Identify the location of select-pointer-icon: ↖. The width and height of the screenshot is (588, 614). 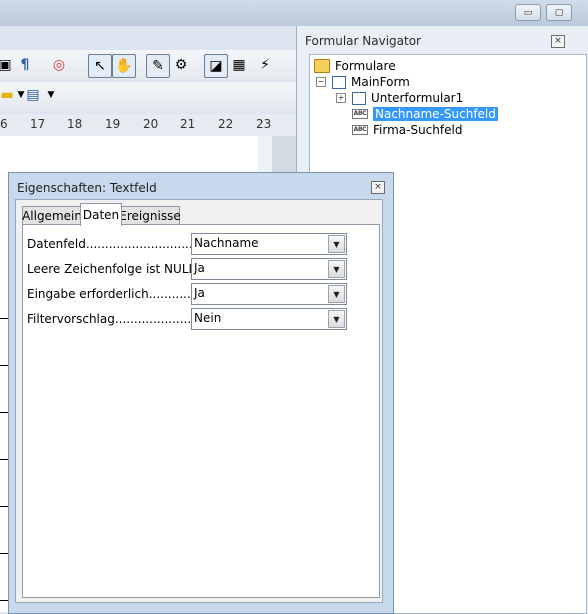
(100, 66).